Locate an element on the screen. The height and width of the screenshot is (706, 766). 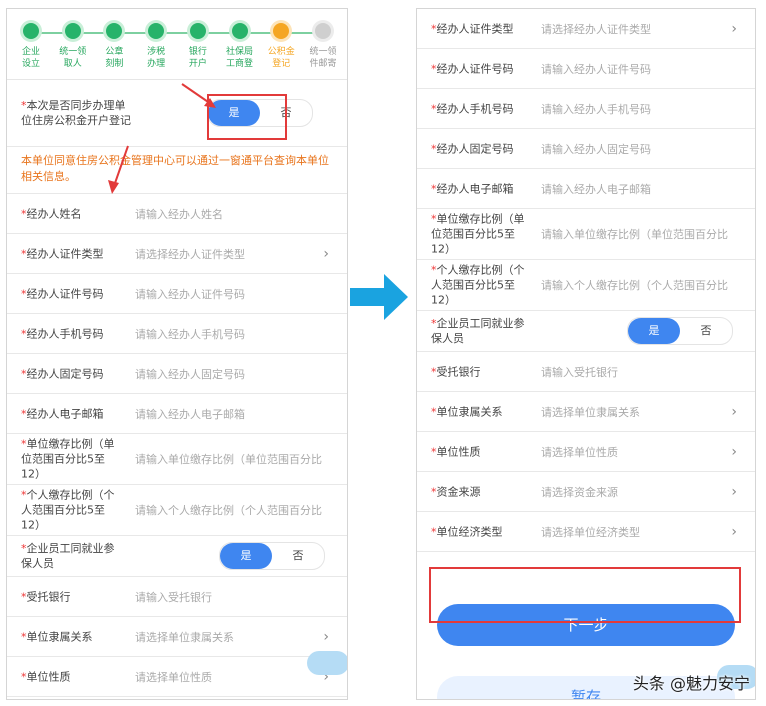
text-input: 请输入个人缴存比例（个人范围百分比 is located at coordinates (641, 285).